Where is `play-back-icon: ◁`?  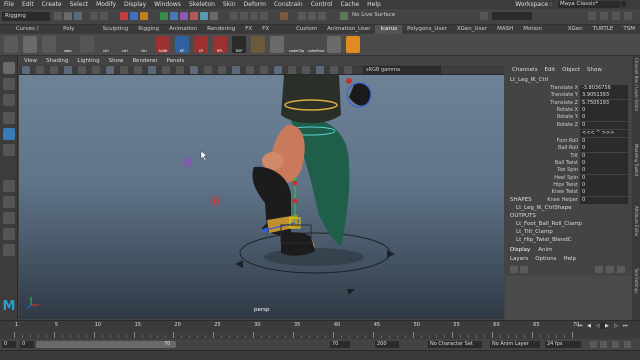 play-back-icon: ◁ is located at coordinates (598, 326).